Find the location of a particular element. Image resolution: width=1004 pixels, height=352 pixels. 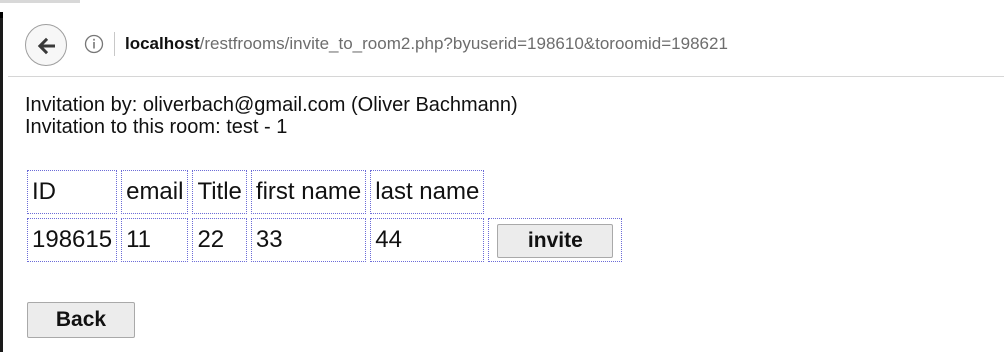

invitation-room-text: Invitation to this room: test - 1 is located at coordinates (156, 127).